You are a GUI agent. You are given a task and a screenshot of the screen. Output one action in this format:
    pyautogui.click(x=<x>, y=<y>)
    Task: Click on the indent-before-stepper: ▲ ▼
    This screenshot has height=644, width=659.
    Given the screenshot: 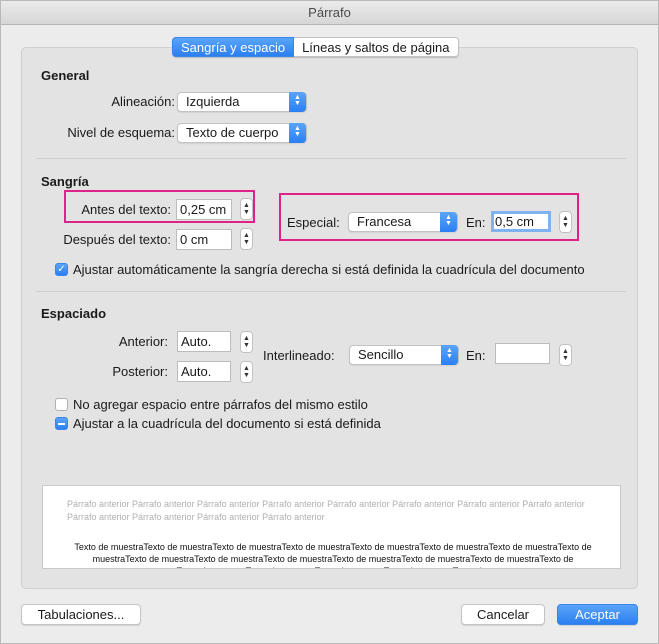 What is the action you would take?
    pyautogui.click(x=246, y=209)
    